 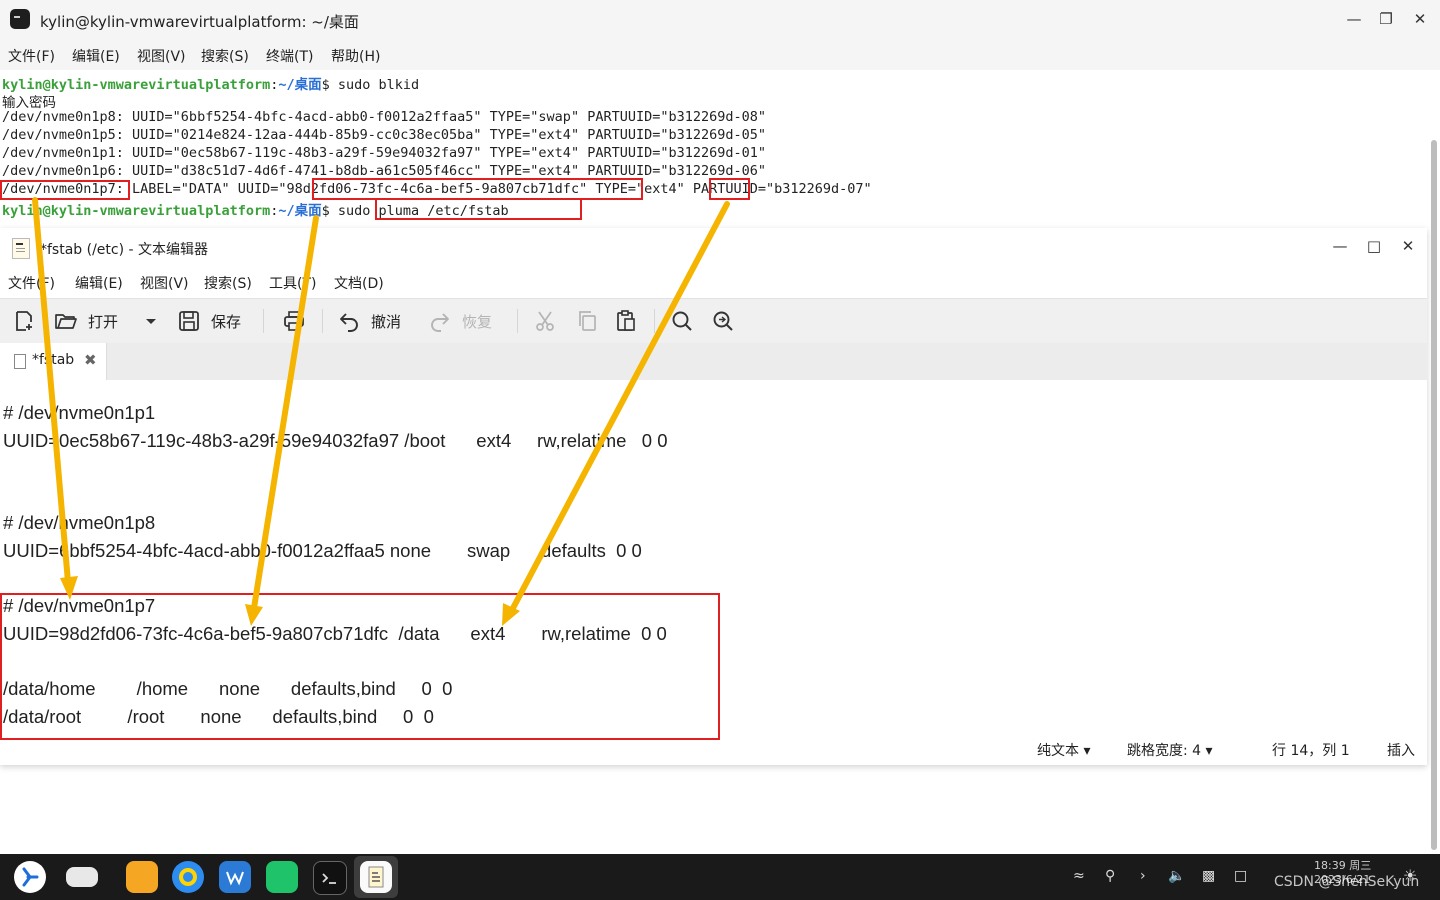 What do you see at coordinates (124, 250) in the screenshot?
I see `editor-title: *fstab (/etc) - 文本编辑器` at bounding box center [124, 250].